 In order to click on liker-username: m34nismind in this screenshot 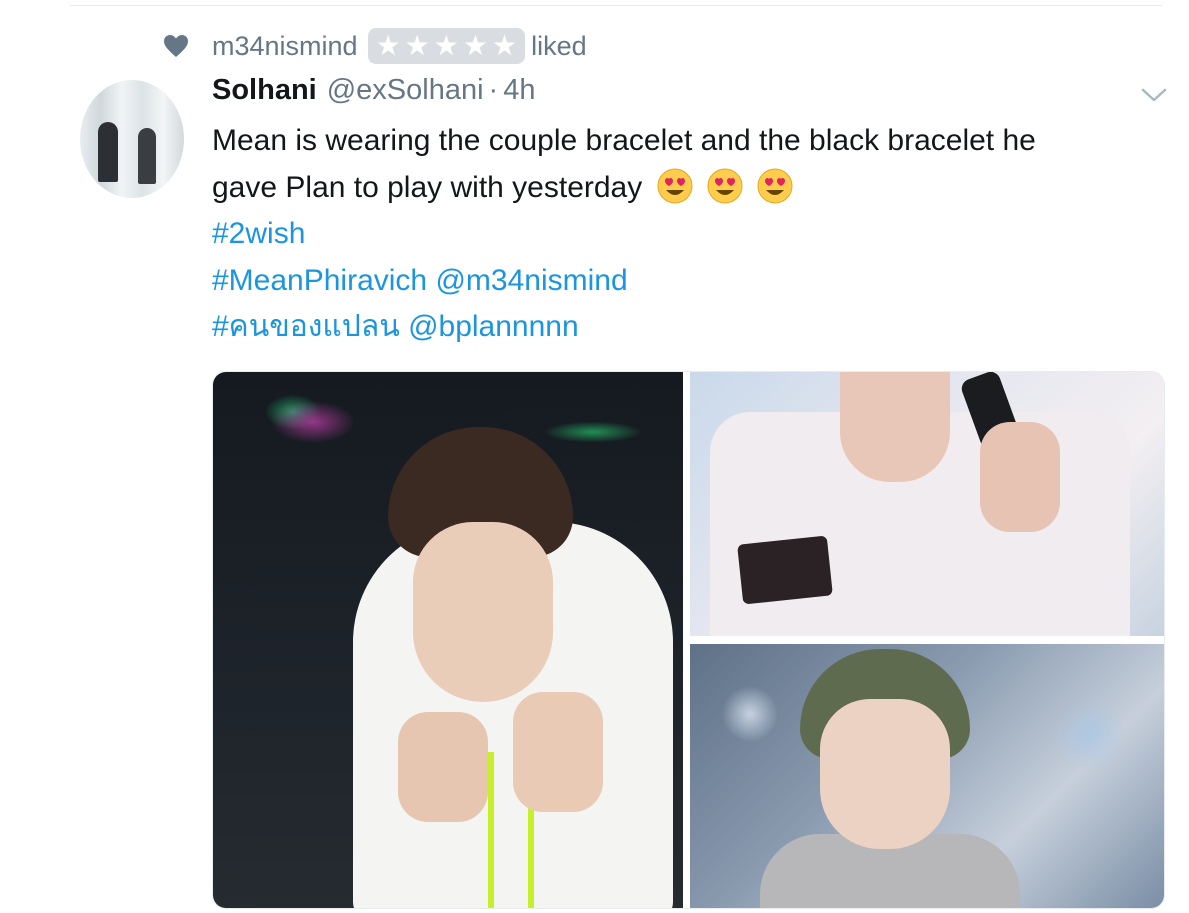, I will do `click(285, 46)`.